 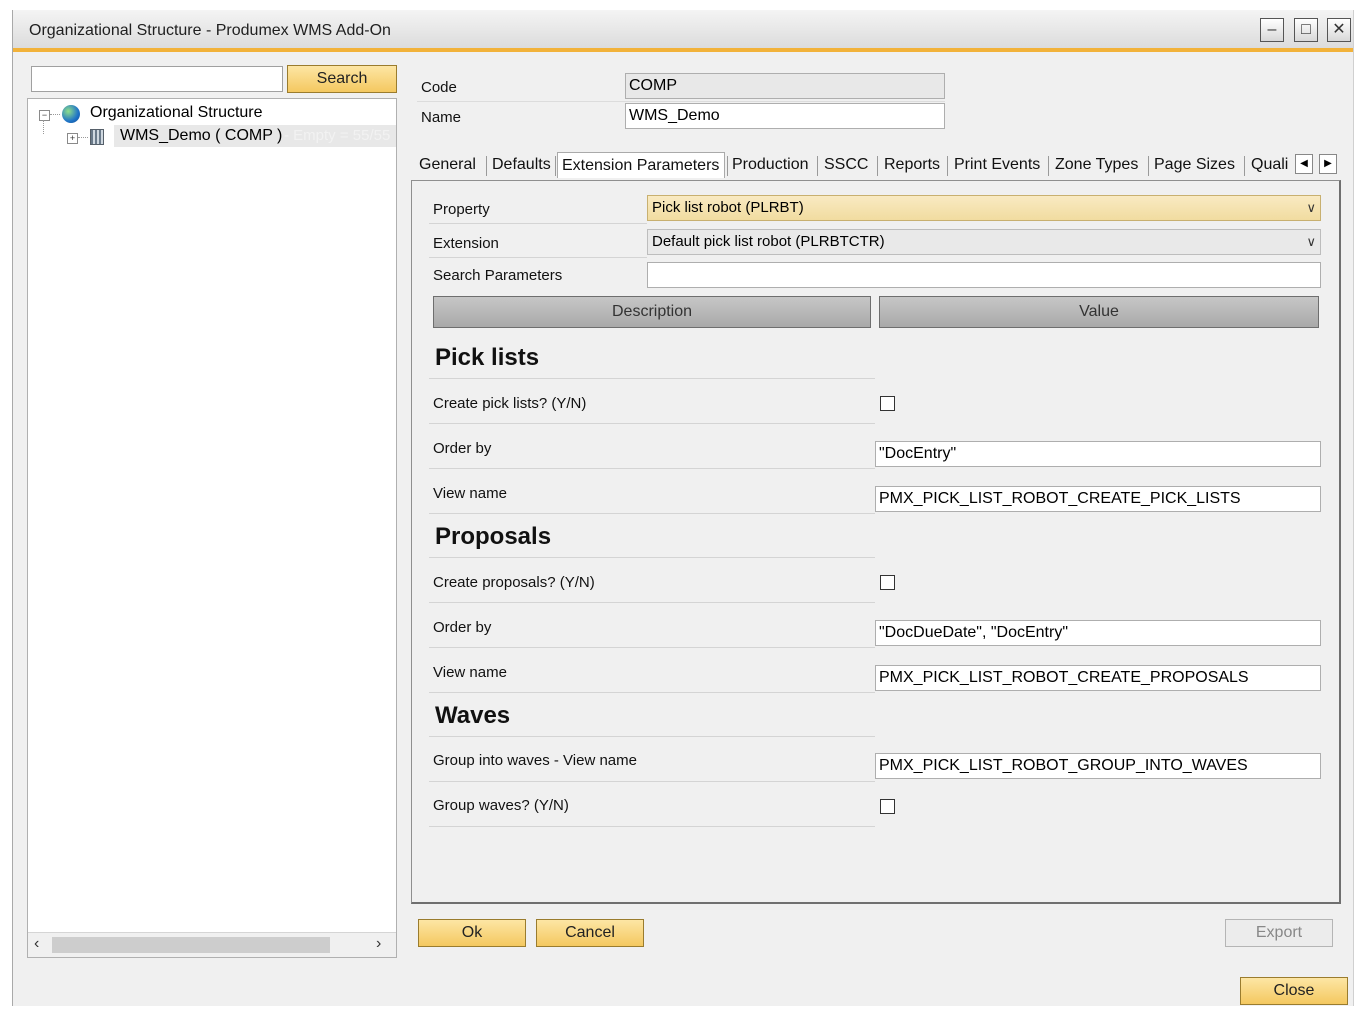 What do you see at coordinates (473, 715) in the screenshot?
I see `section-title-waves: Waves` at bounding box center [473, 715].